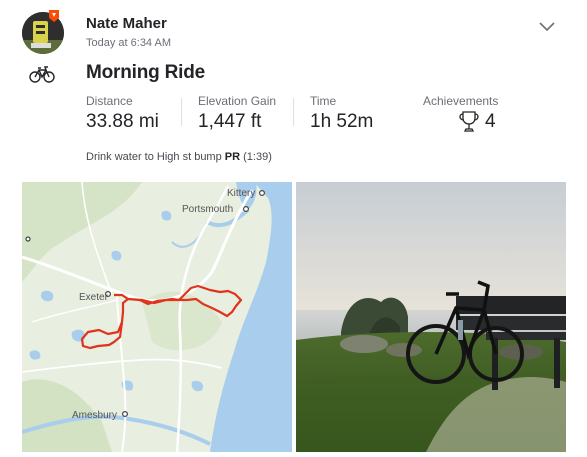 The width and height of the screenshot is (587, 457). What do you see at coordinates (42, 74) in the screenshot?
I see `bike-icon` at bounding box center [42, 74].